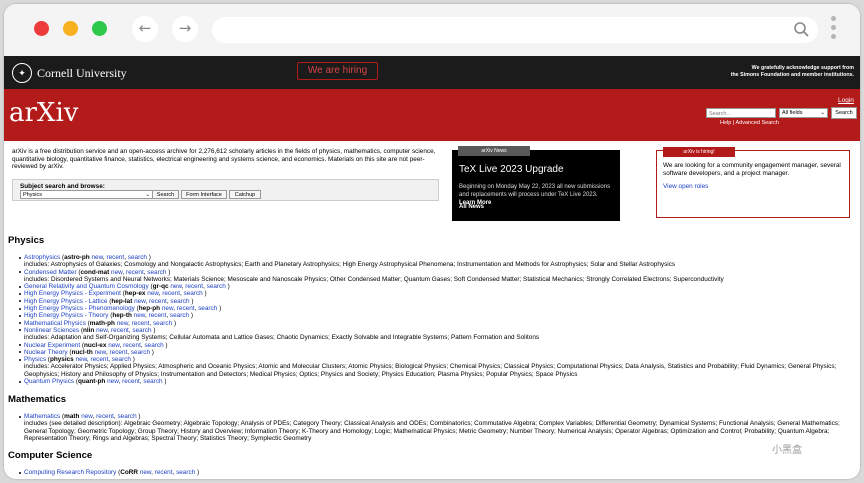 This screenshot has width=864, height=483. Describe the element at coordinates (65, 301) in the screenshot. I see `category-link: High Energy Physics - Lattice` at that location.